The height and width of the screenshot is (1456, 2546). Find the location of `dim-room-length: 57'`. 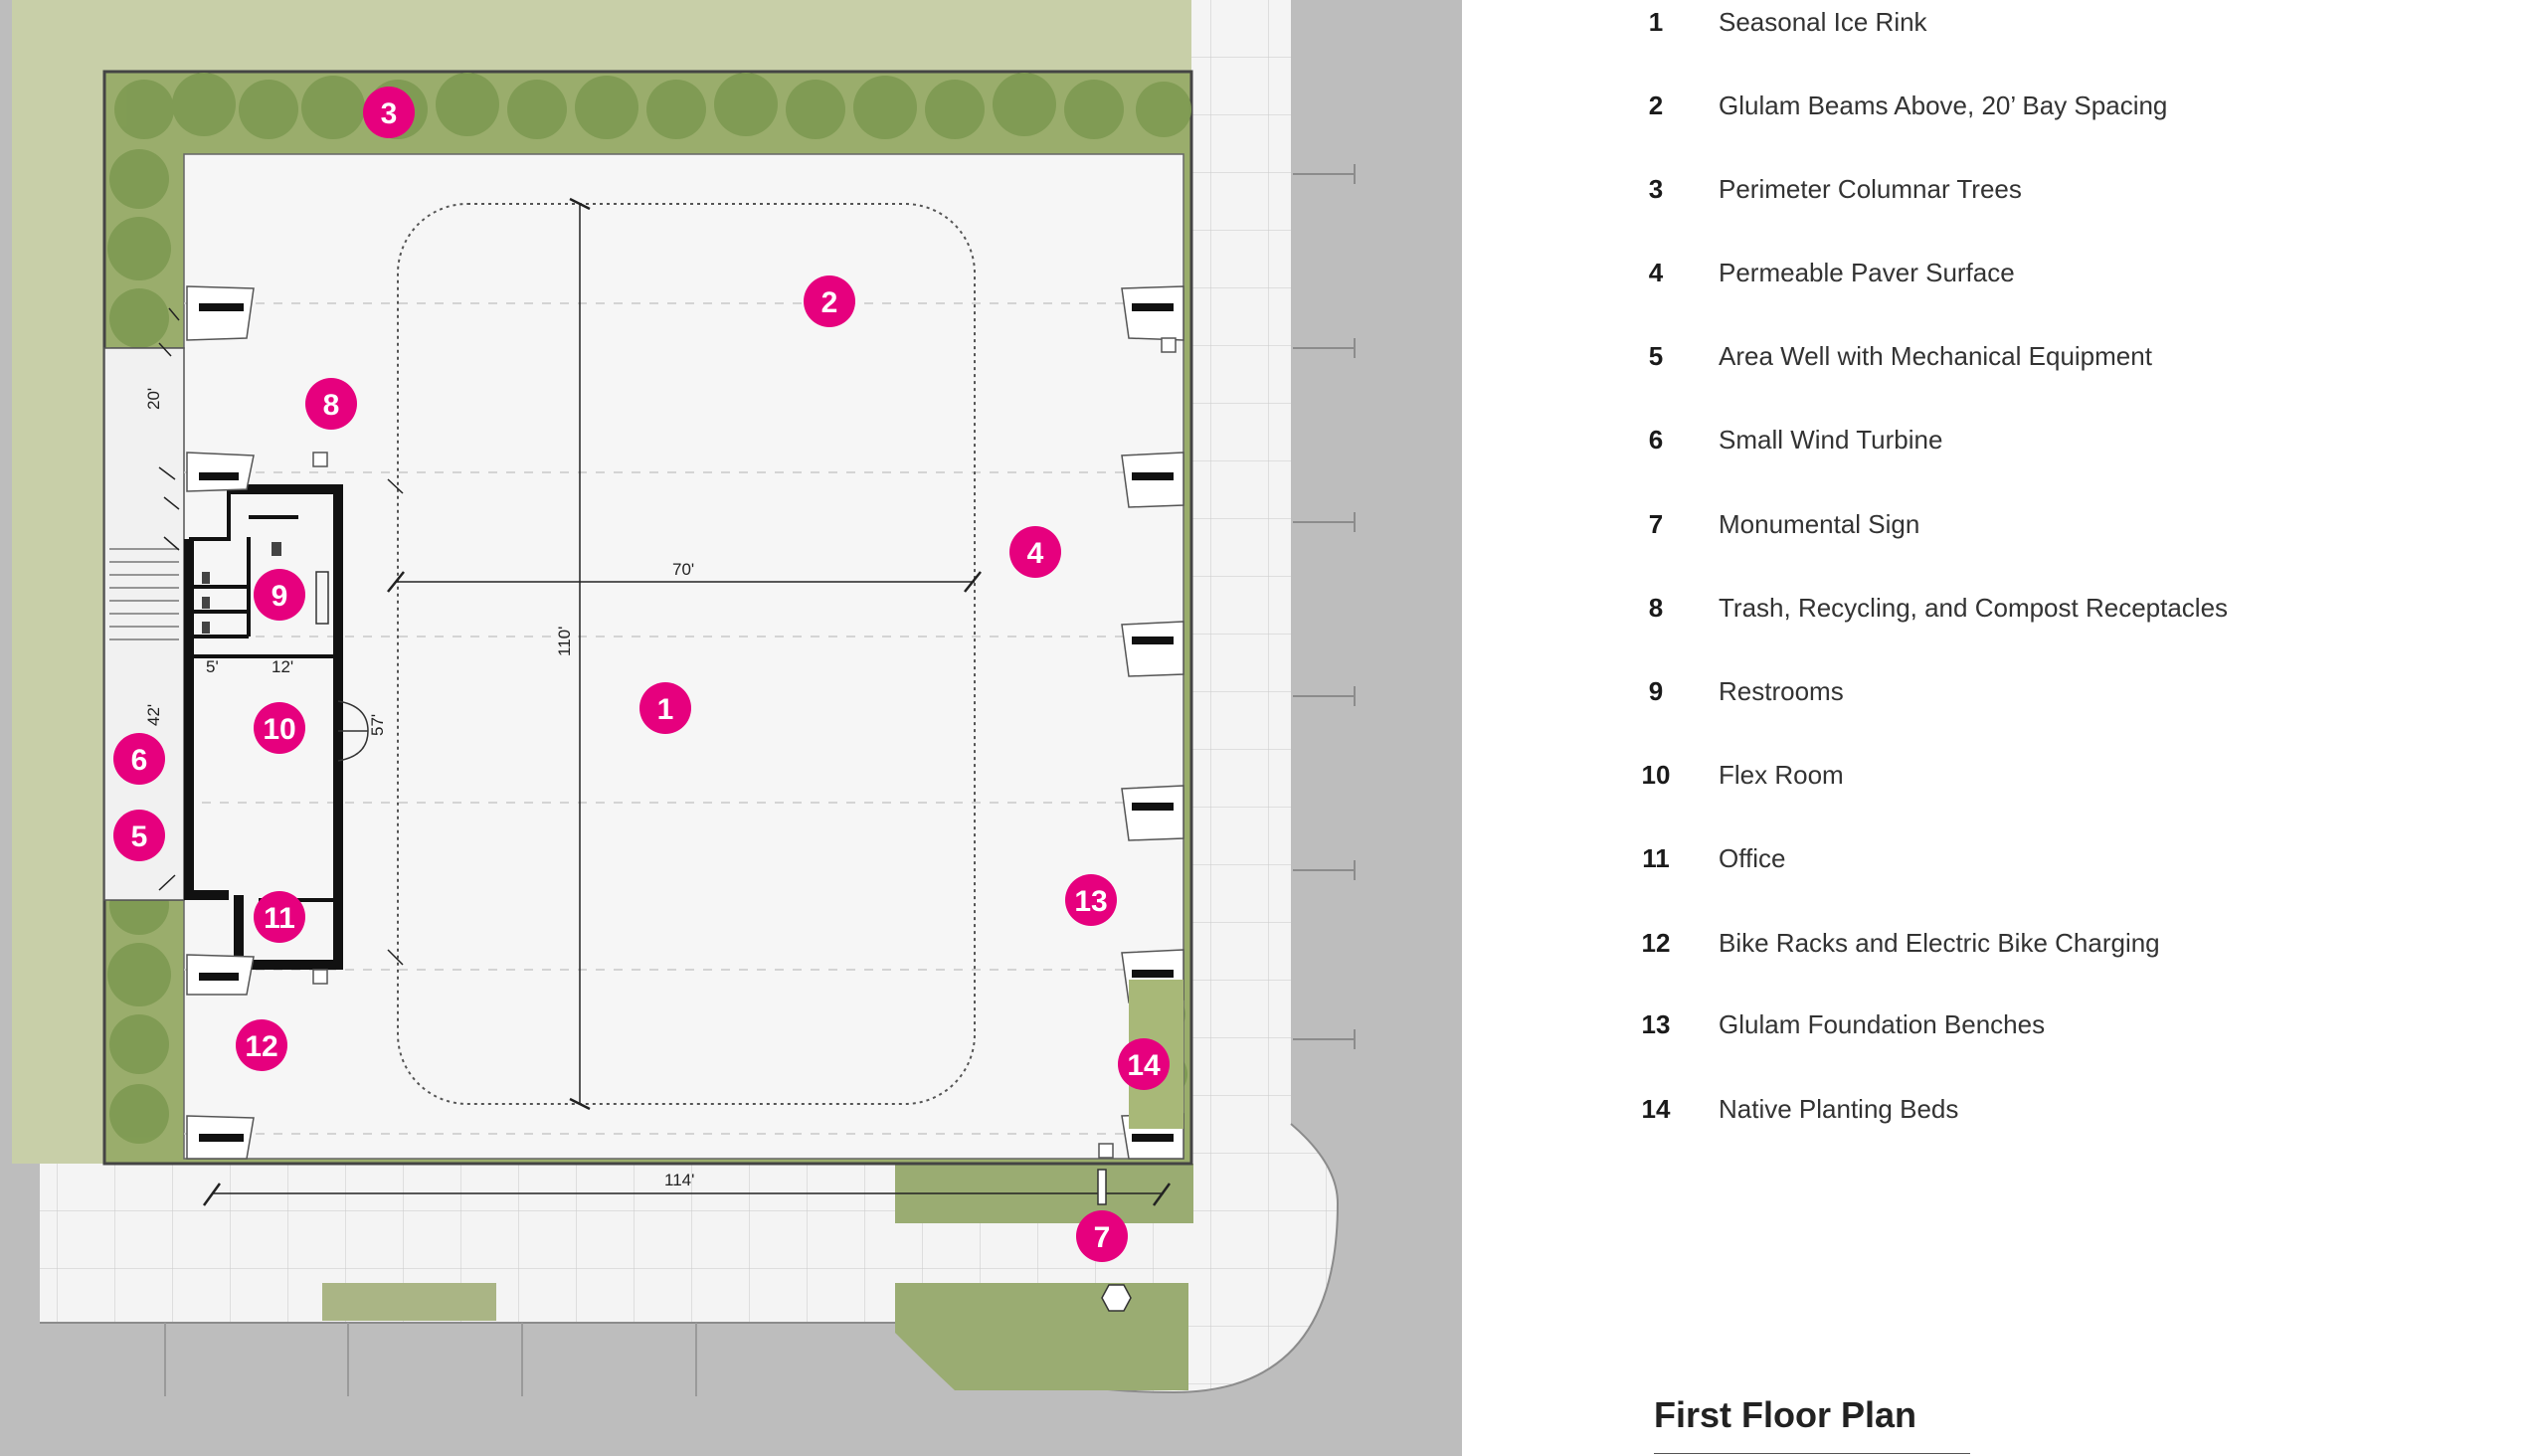

dim-room-length: 57' is located at coordinates (377, 725).